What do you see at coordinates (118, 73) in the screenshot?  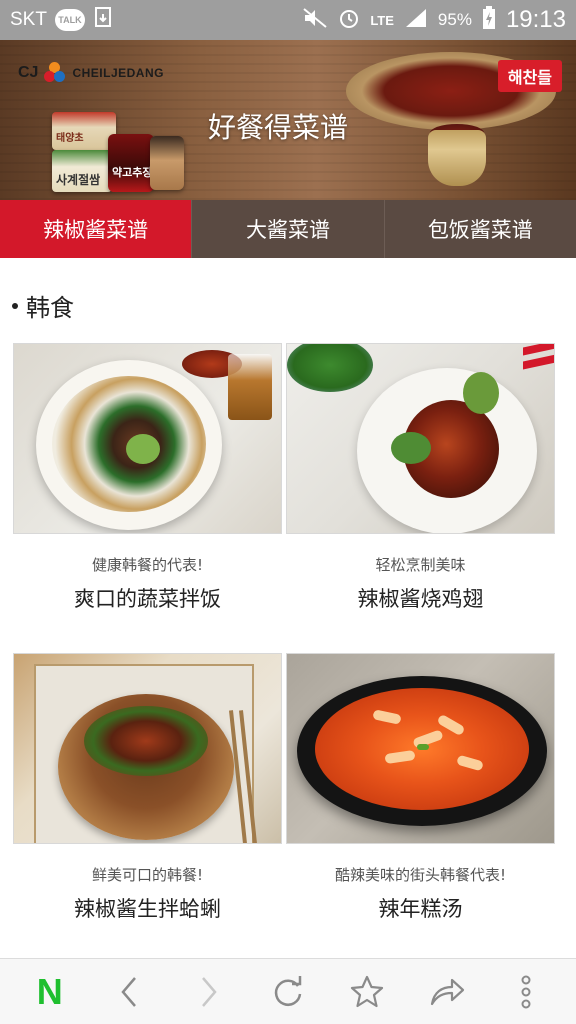 I see `brand-name: CHEILJEDANG` at bounding box center [118, 73].